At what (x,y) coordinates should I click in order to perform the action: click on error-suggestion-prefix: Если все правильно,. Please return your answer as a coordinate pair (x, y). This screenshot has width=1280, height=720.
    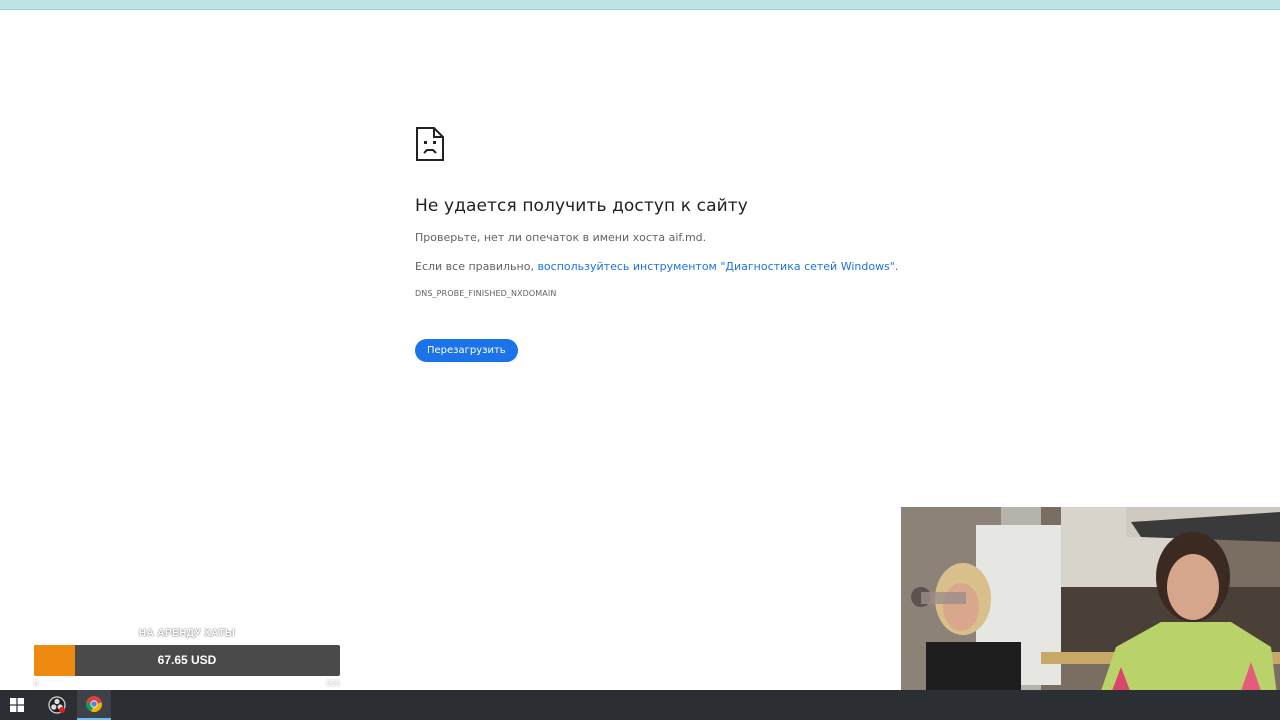
    Looking at the image, I should click on (476, 266).